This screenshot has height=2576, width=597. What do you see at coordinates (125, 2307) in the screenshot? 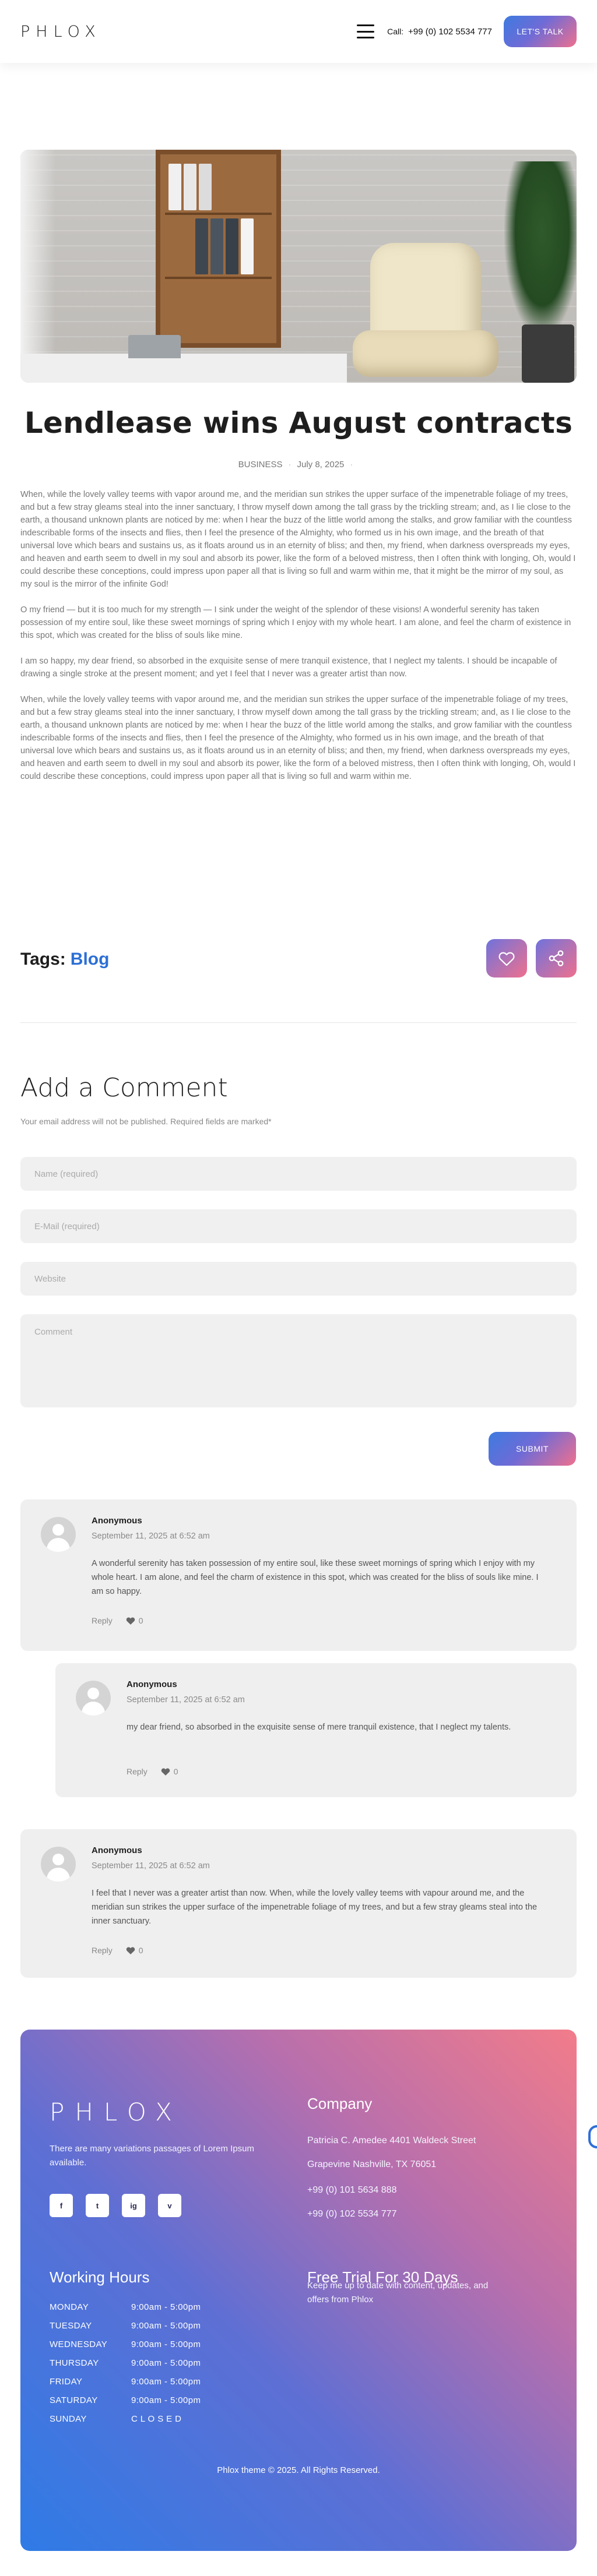
I see `hours-row: MONDAY 9:00am - 5:00pm` at bounding box center [125, 2307].